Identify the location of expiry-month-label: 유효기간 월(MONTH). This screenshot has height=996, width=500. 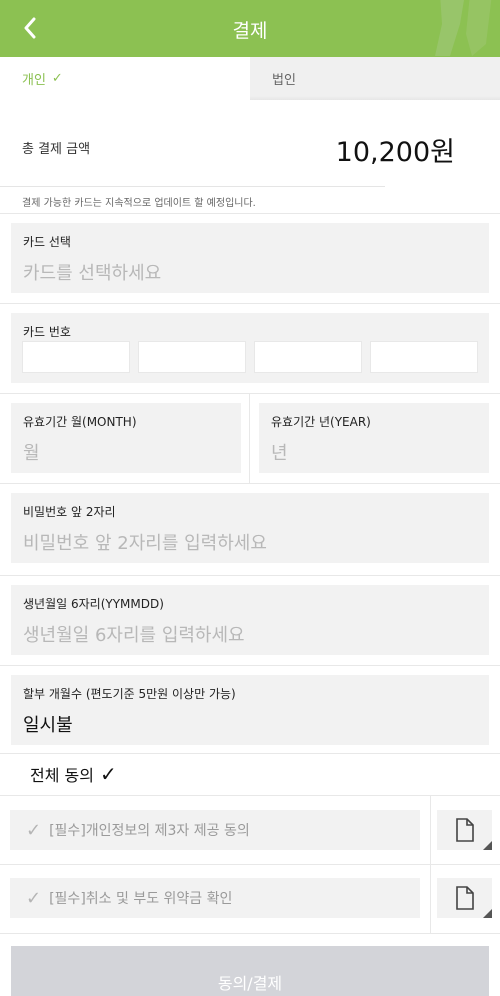
(80, 422).